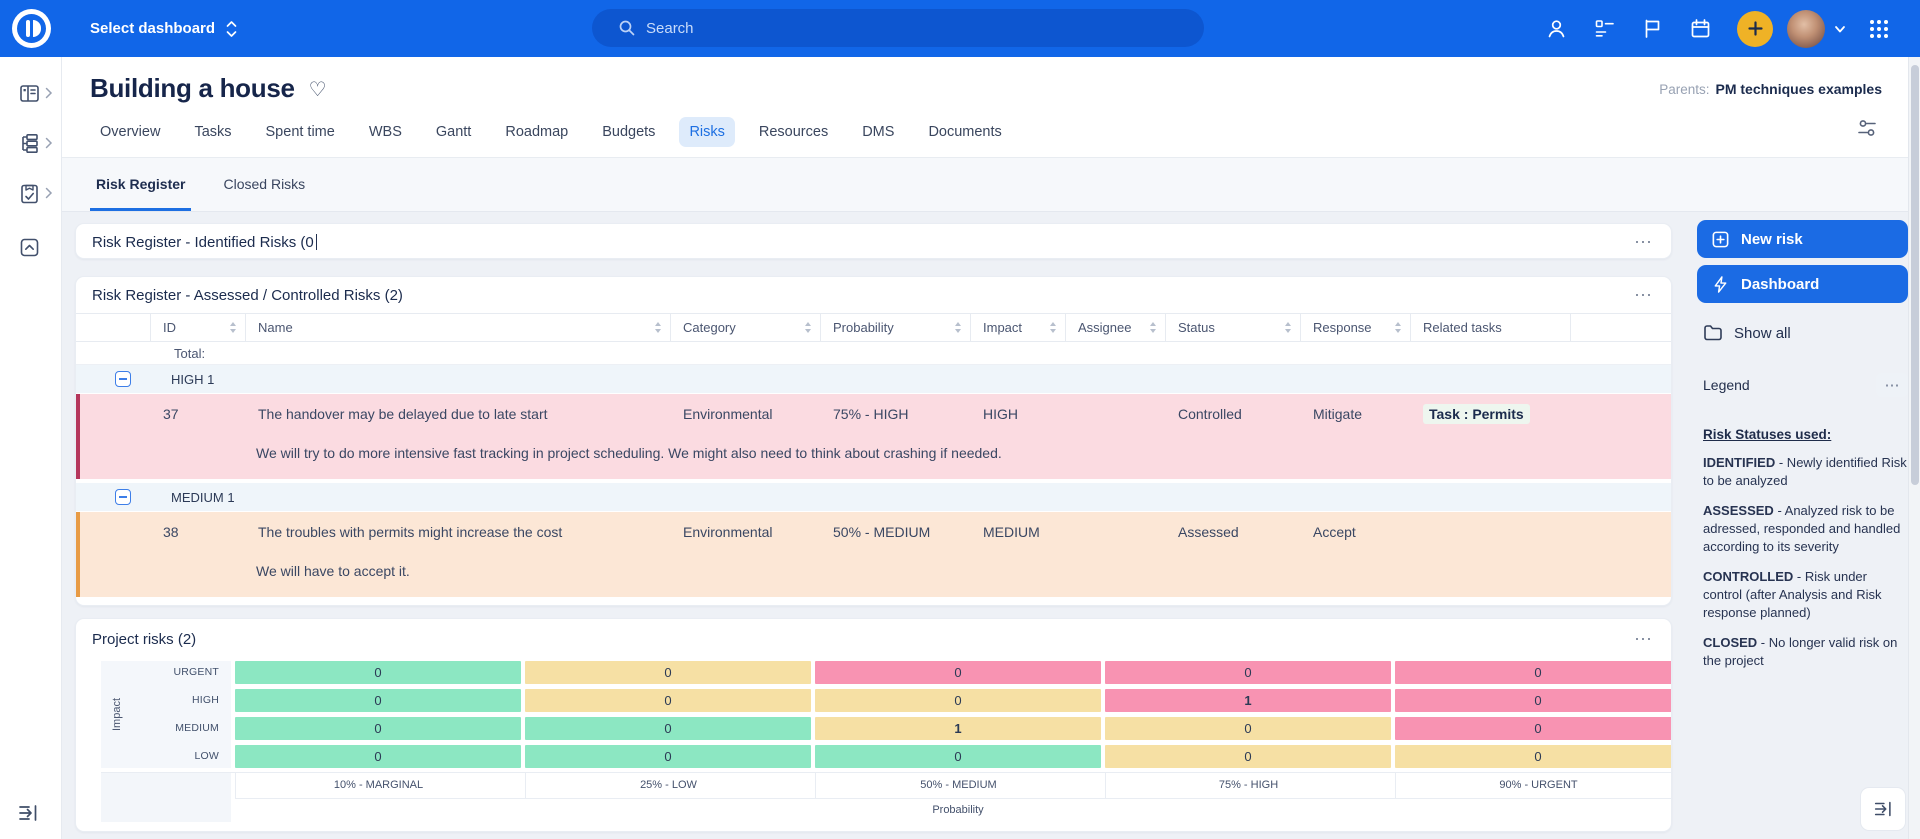 The image size is (1920, 839). Describe the element at coordinates (28, 813) in the screenshot. I see `sidebar-expand-icon` at that location.